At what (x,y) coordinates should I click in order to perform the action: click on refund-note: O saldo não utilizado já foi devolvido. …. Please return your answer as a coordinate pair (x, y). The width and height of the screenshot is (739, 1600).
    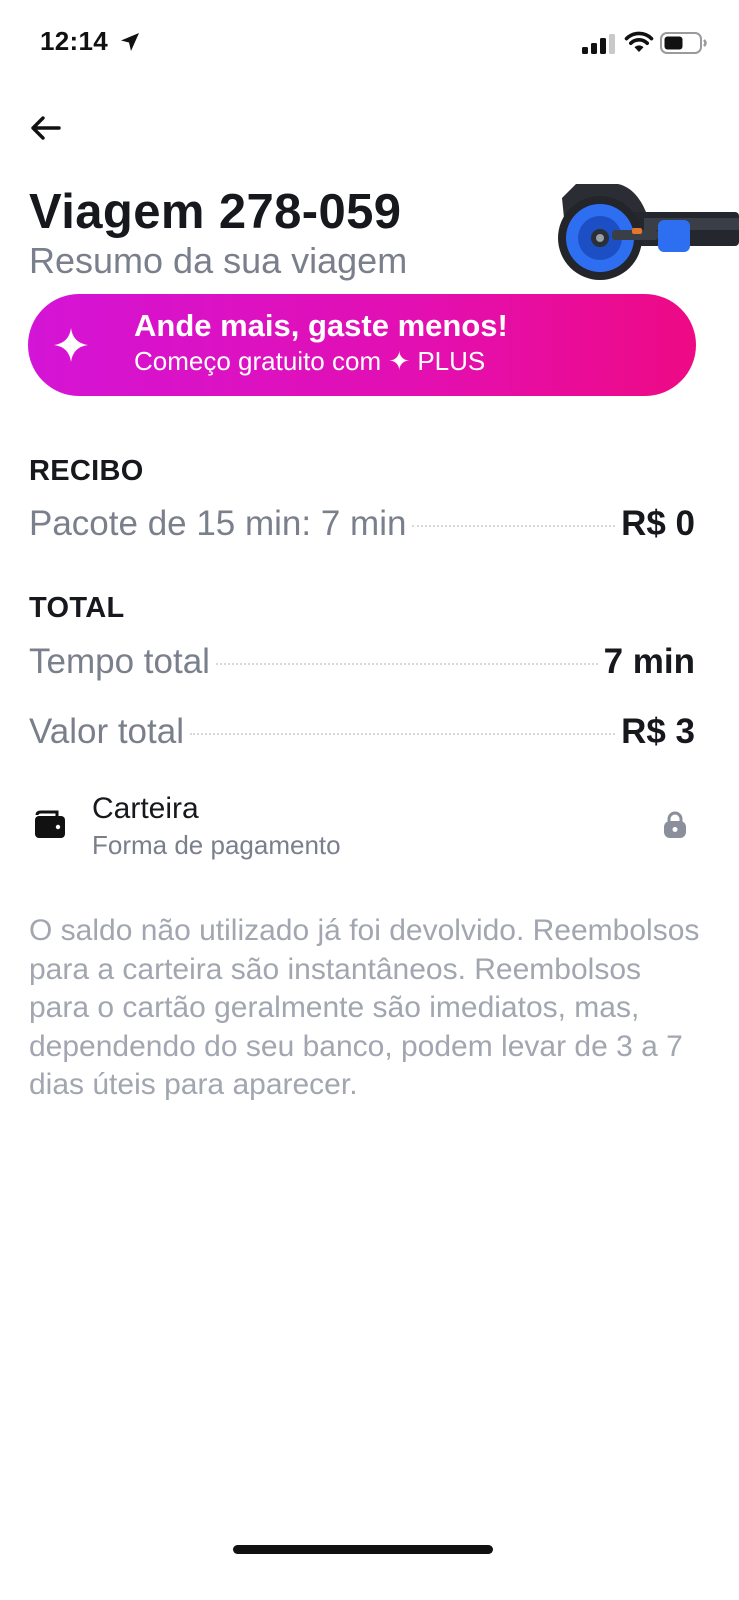
    Looking at the image, I should click on (364, 1007).